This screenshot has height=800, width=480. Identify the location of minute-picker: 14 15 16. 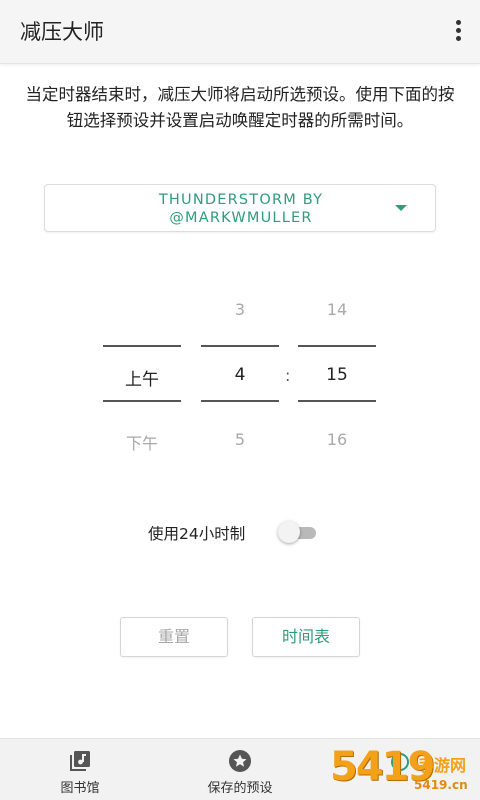
(337, 375).